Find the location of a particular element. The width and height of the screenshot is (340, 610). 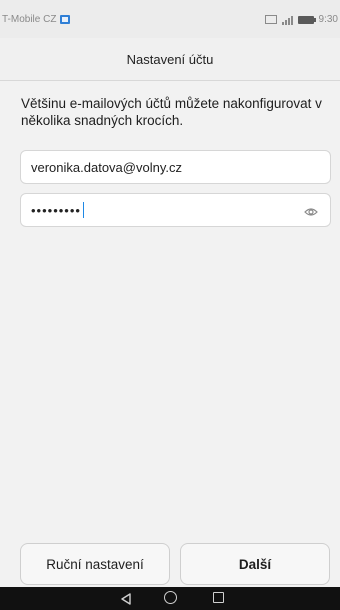

navigation-bar is located at coordinates (170, 598).